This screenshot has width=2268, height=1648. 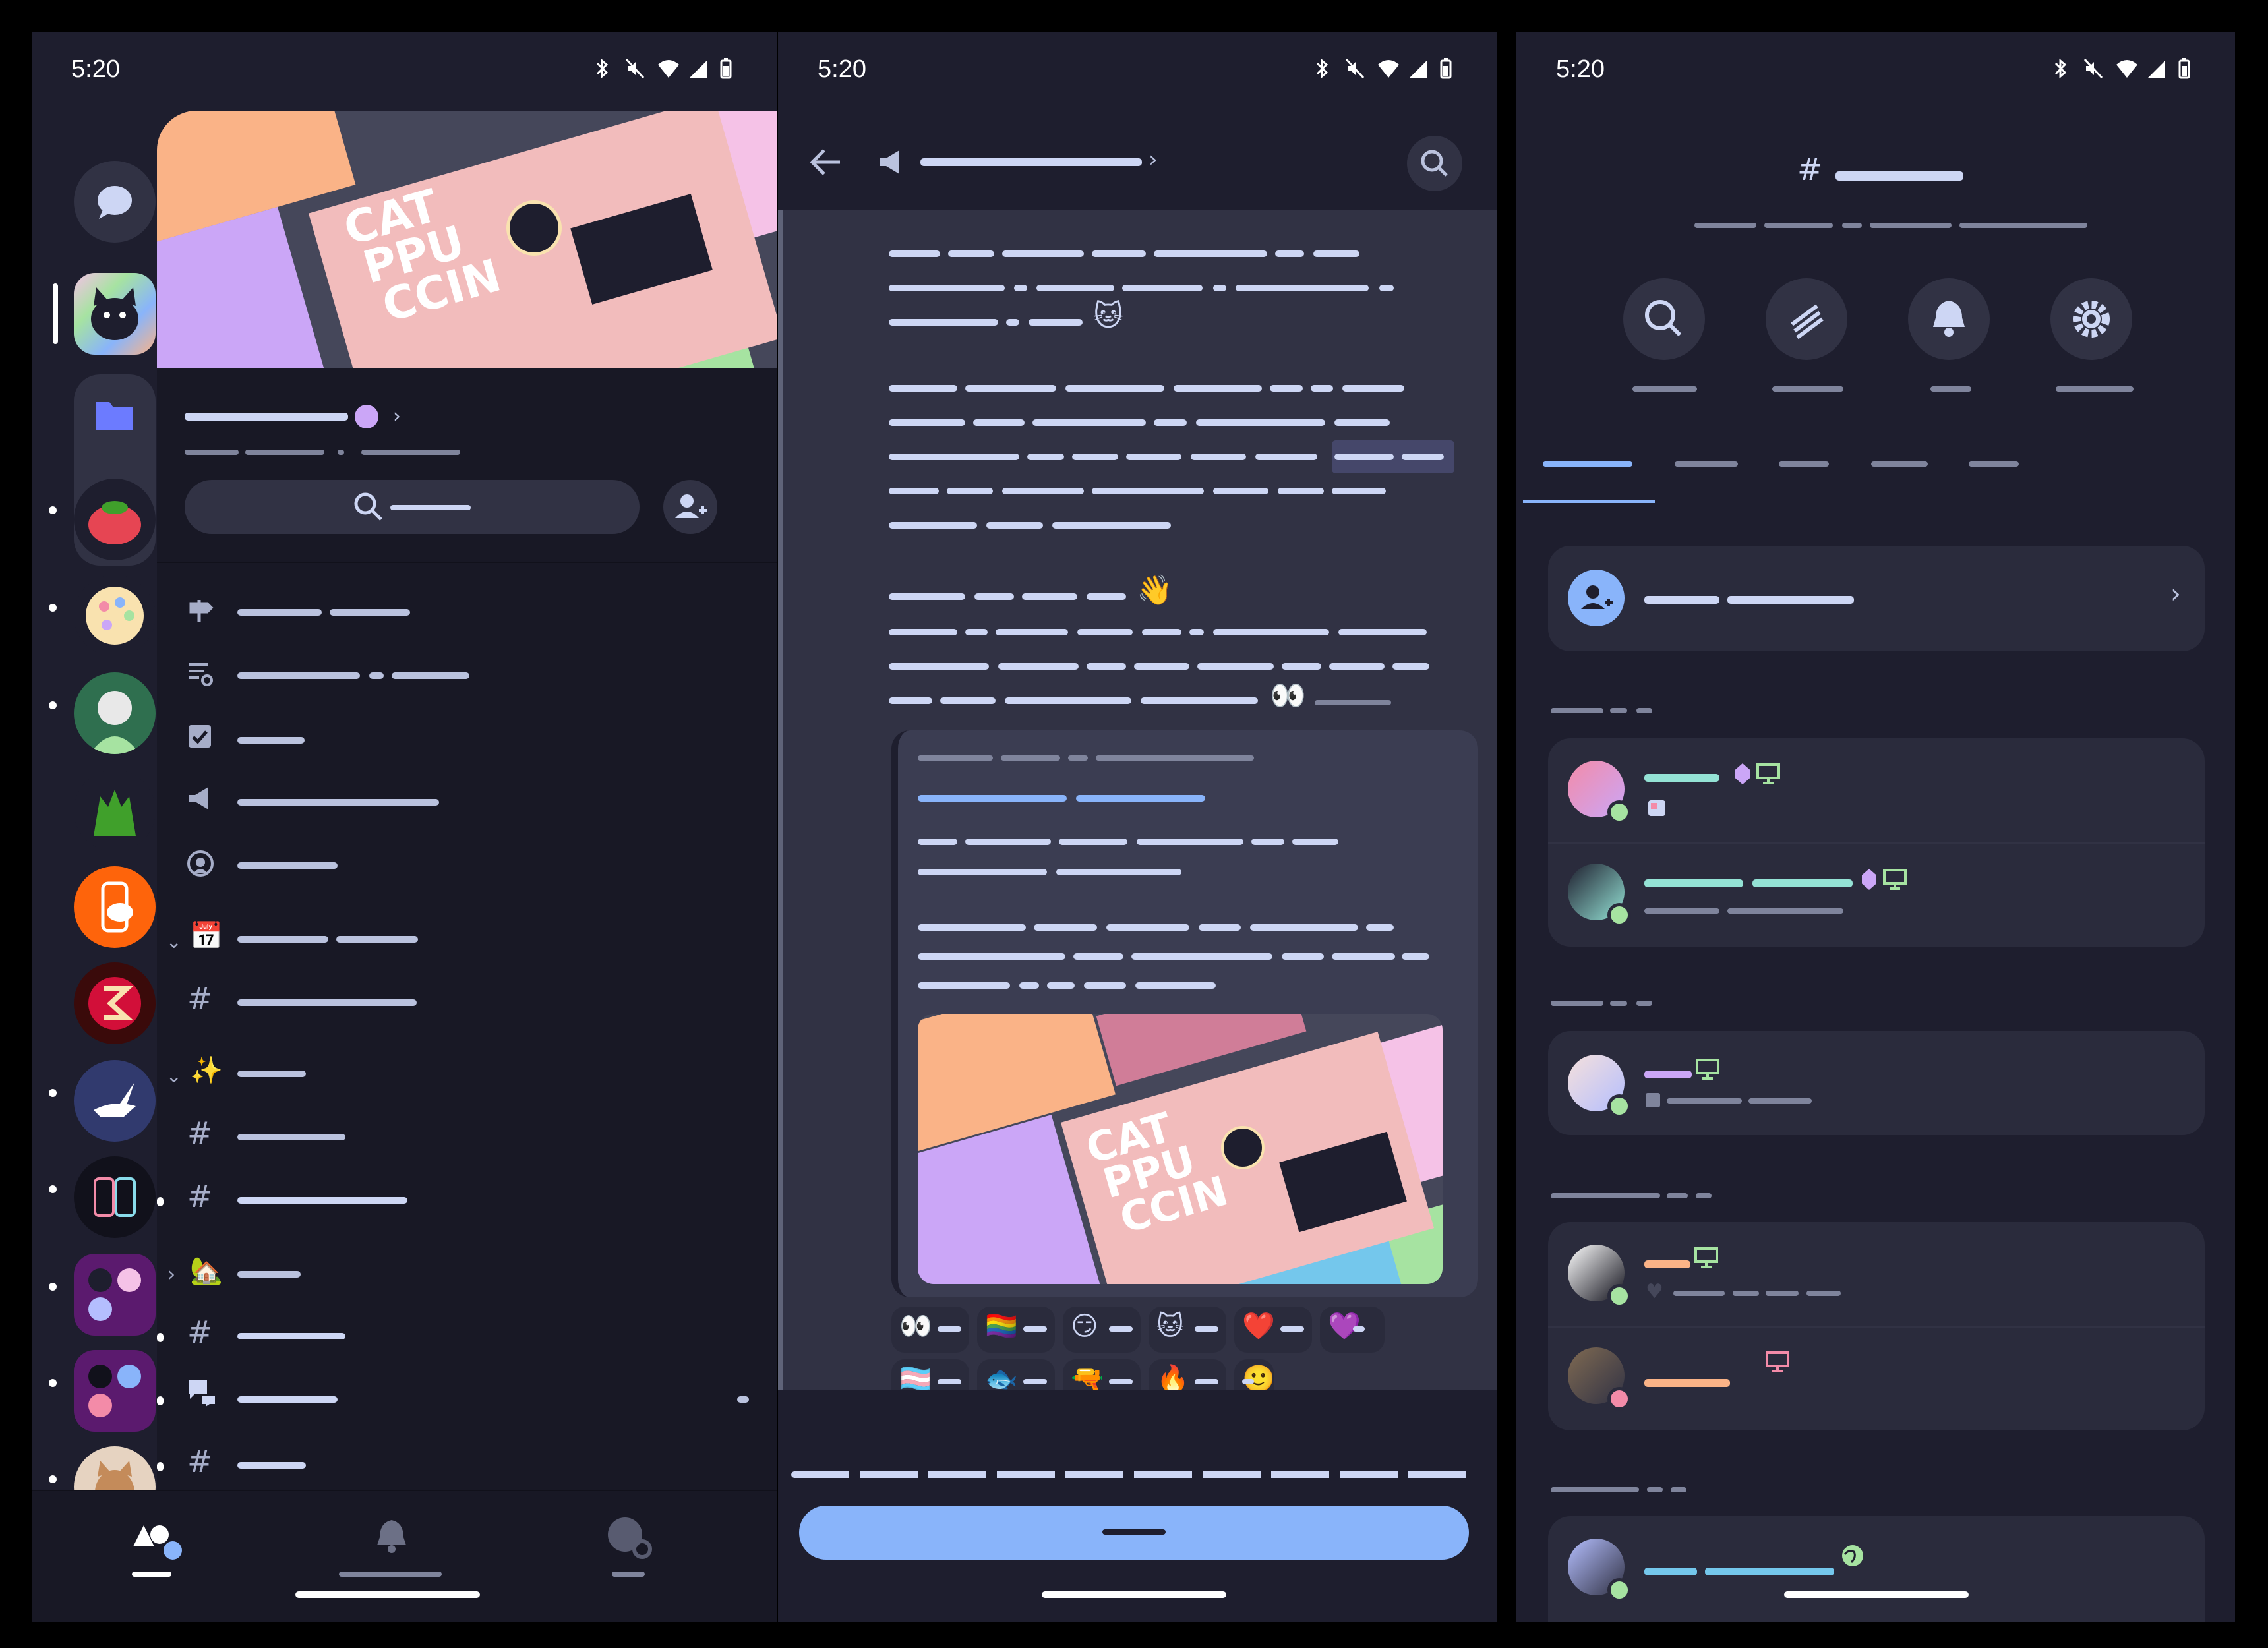 I want to click on tab-pins, so click(x=1804, y=464).